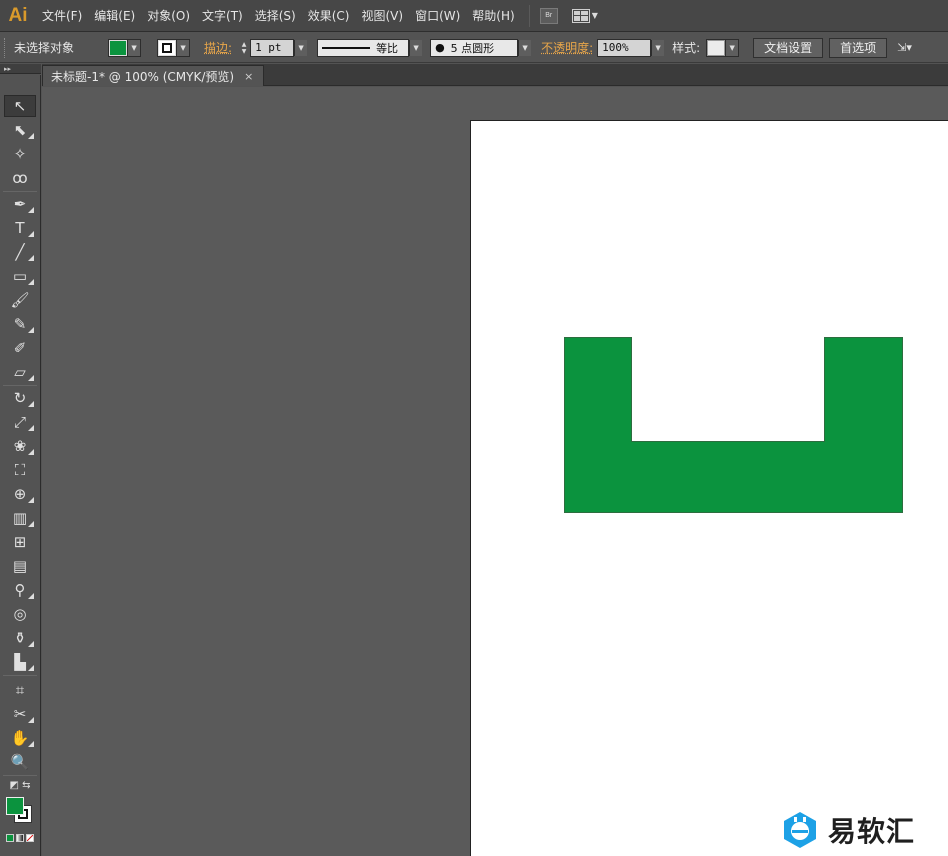  What do you see at coordinates (346, 47) in the screenshot?
I see `profile-line-icon` at bounding box center [346, 47].